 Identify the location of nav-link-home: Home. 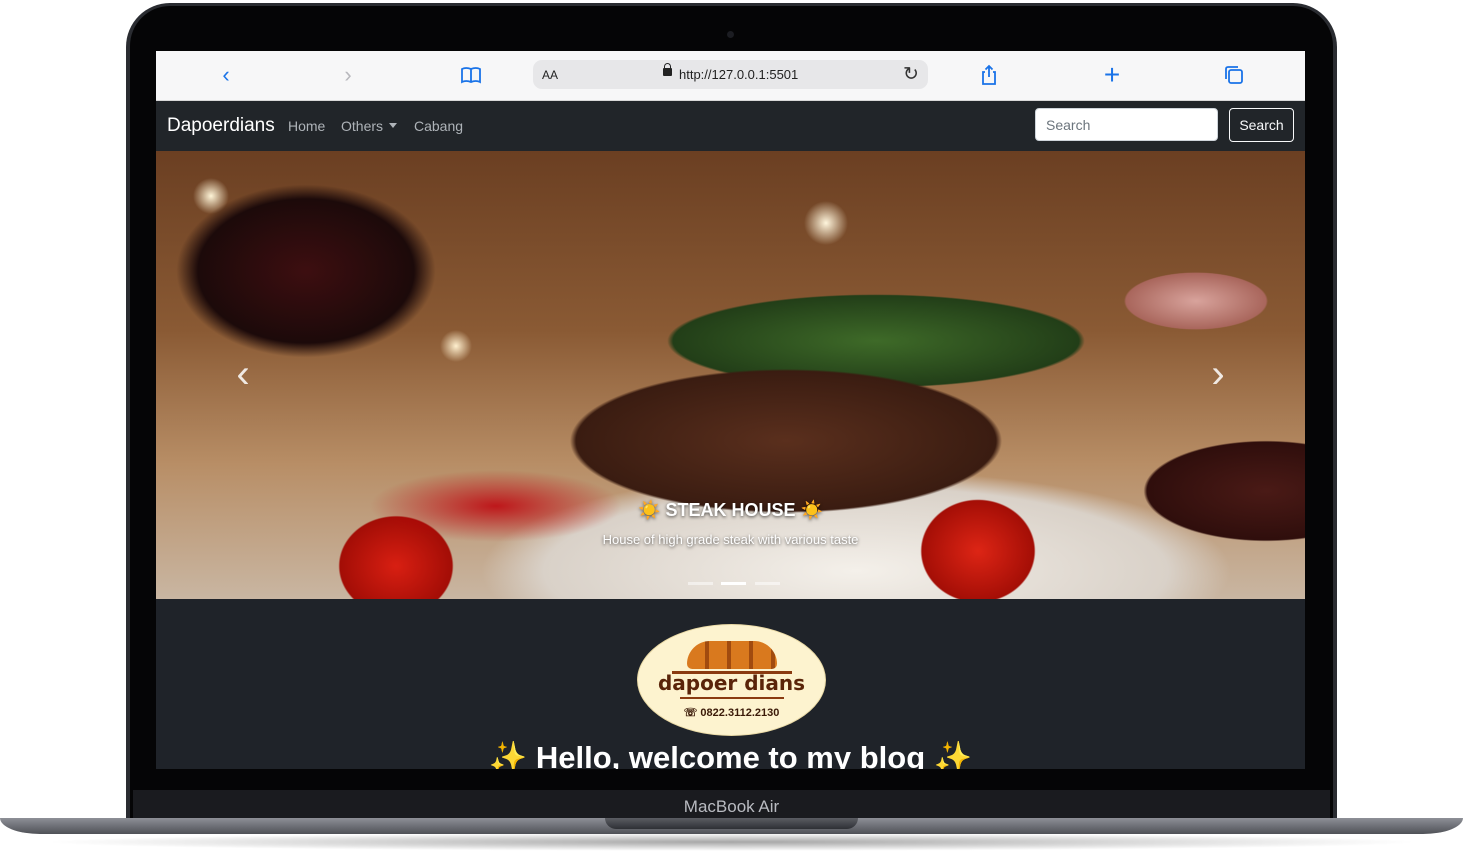
(306, 126).